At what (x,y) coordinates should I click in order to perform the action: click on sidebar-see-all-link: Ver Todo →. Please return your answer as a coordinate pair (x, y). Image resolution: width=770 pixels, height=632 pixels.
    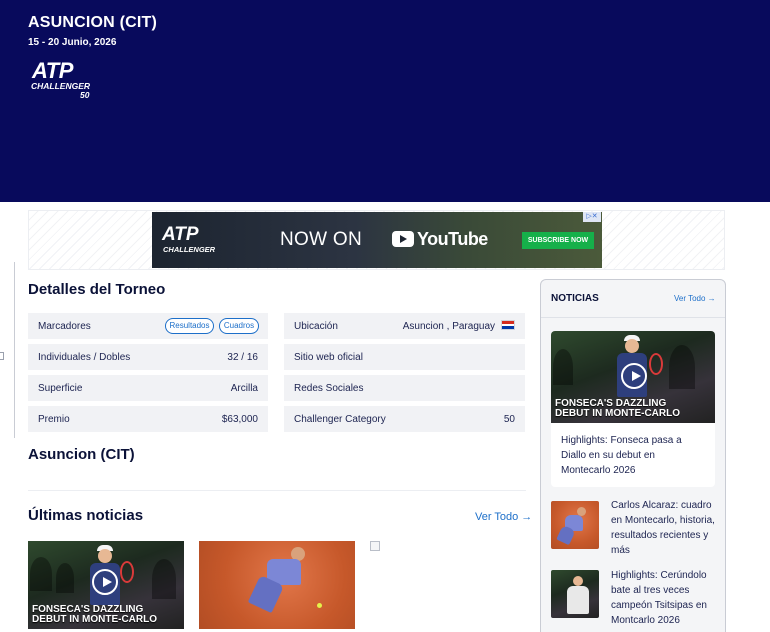
    Looking at the image, I should click on (695, 298).